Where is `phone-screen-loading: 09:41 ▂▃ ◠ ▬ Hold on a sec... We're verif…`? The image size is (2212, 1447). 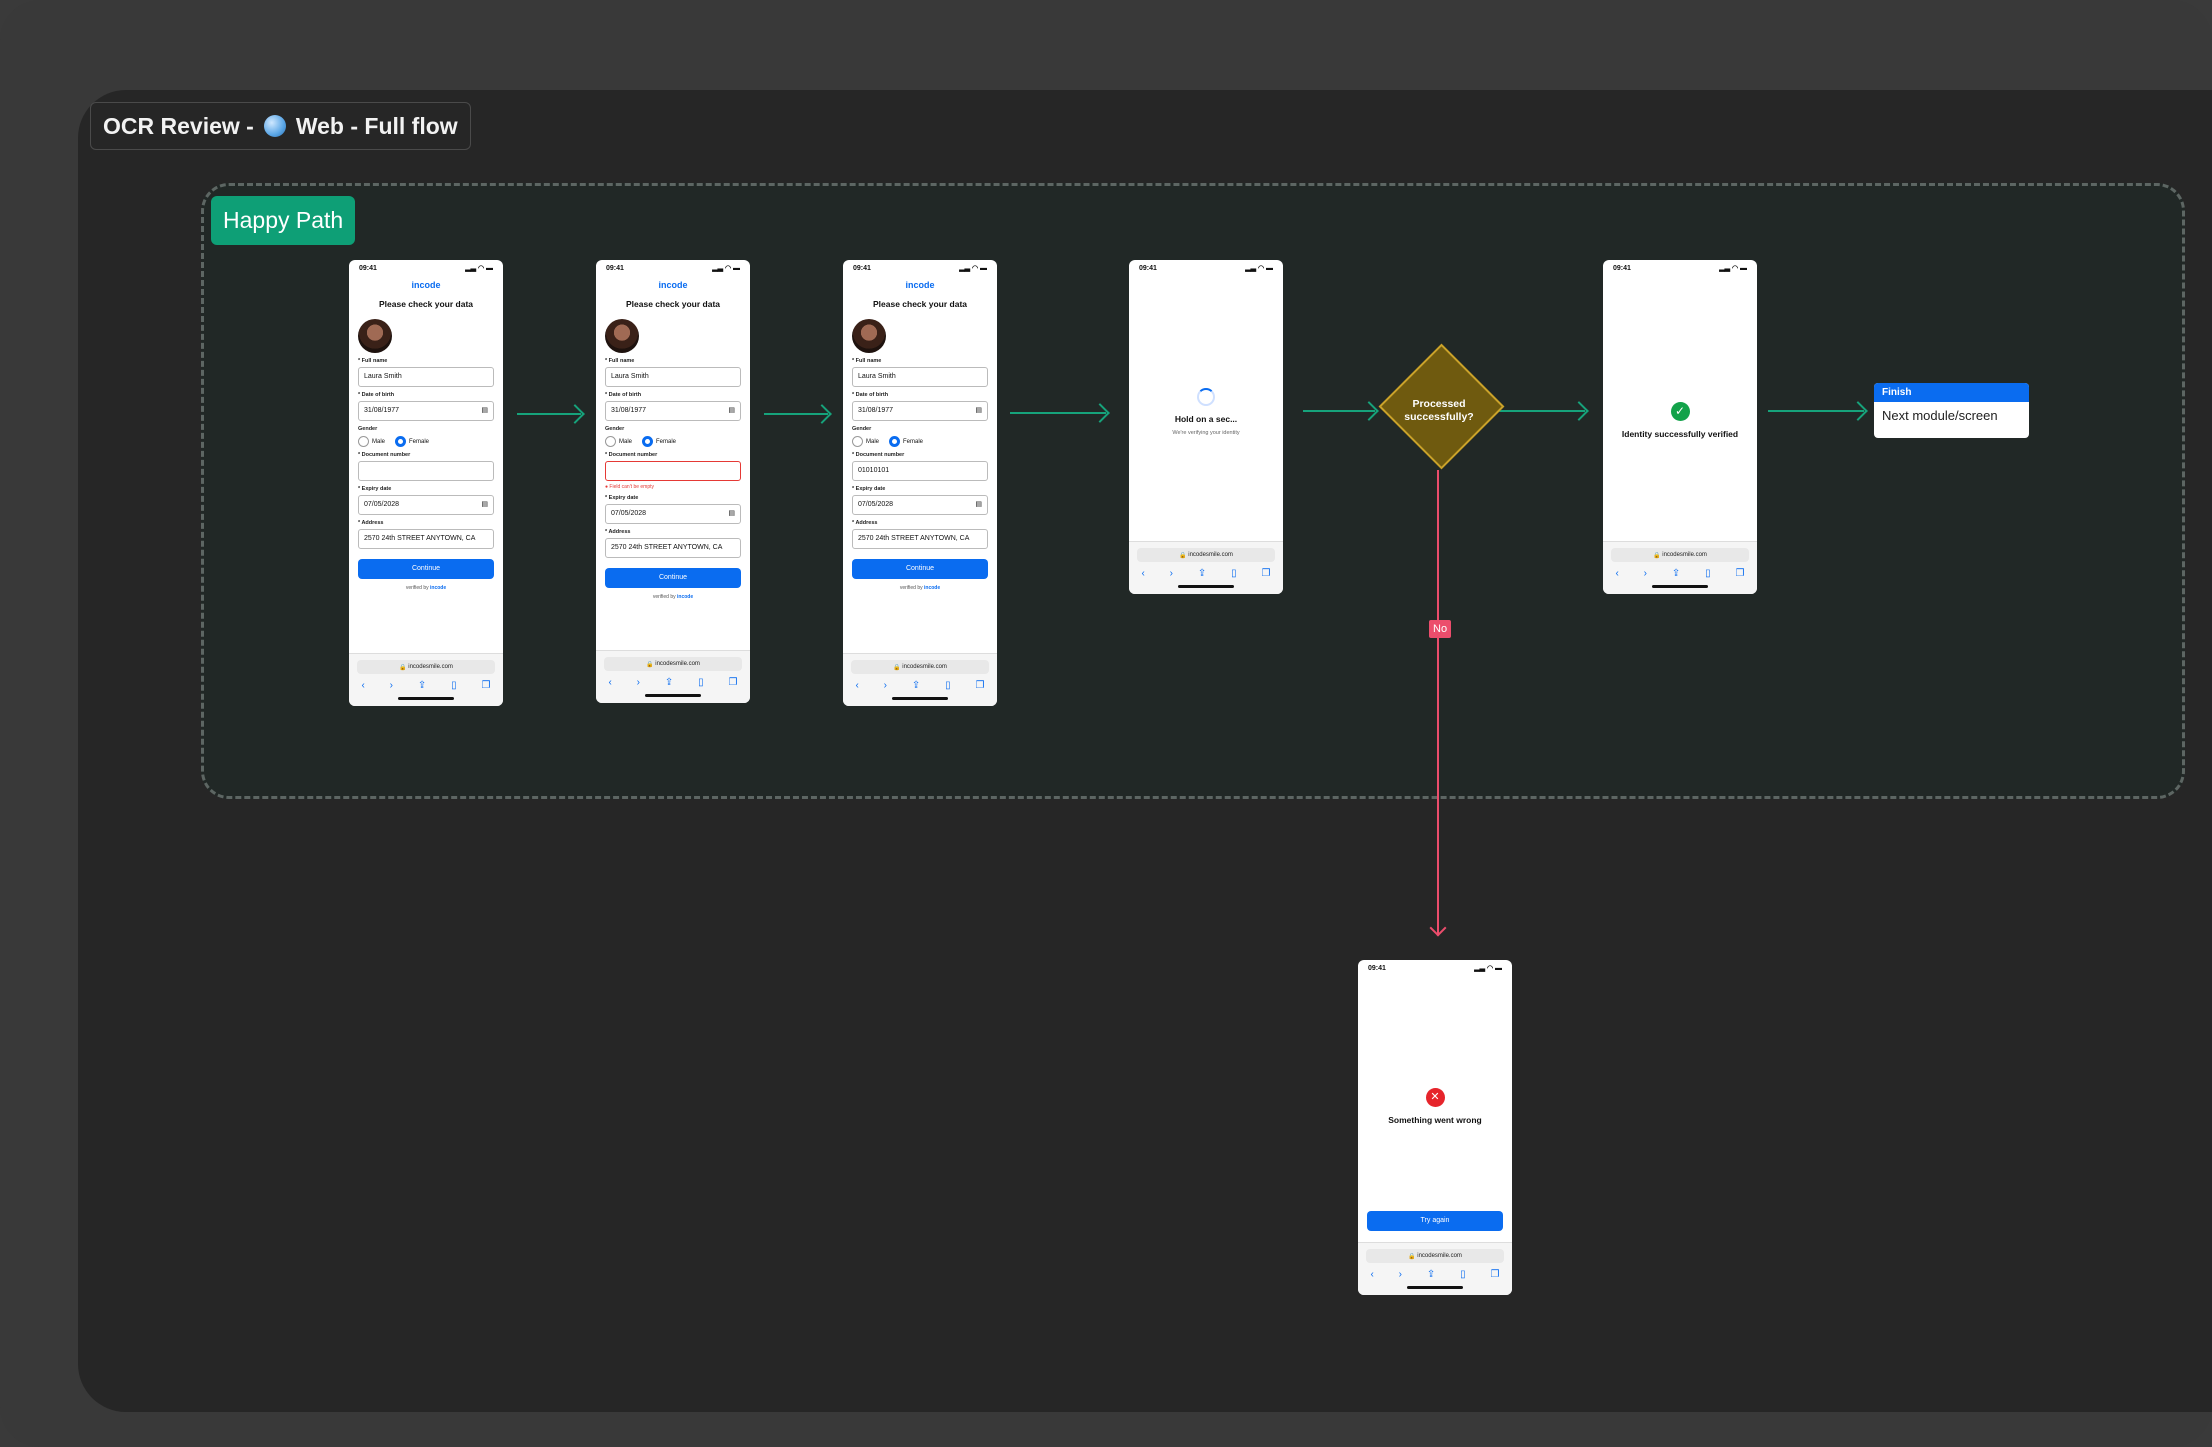
phone-screen-loading: 09:41 ▂▃ ◠ ▬ Hold on a sec... We're verif… is located at coordinates (1206, 427).